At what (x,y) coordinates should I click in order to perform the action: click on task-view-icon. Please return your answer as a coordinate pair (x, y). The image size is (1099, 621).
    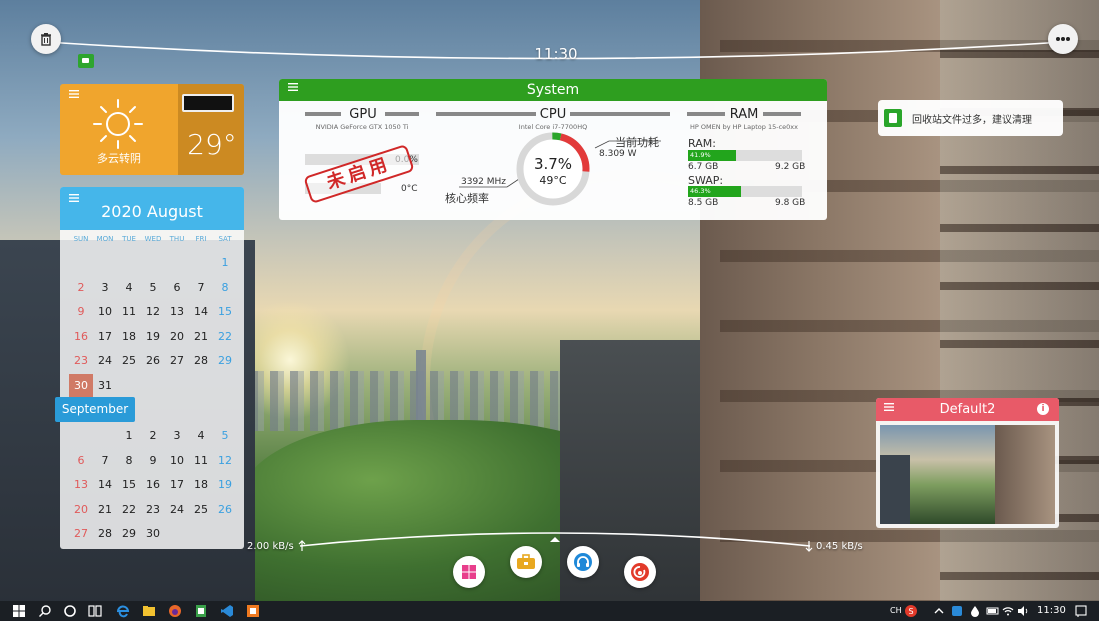
    Looking at the image, I should click on (95, 611).